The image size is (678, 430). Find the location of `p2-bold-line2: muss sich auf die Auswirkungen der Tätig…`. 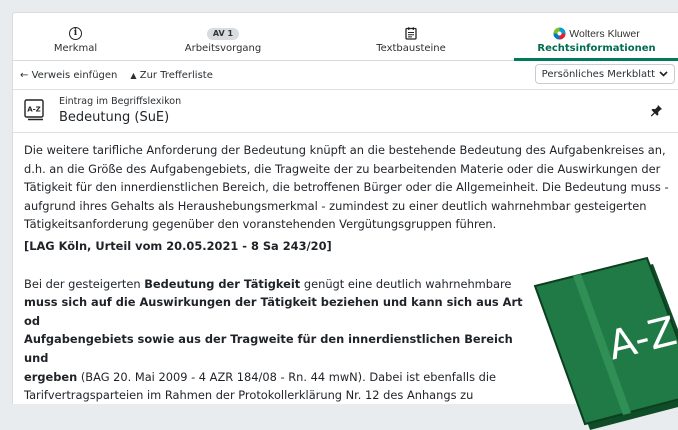

p2-bold-line2: muss sich auf die Auswirkungen der Tätig… is located at coordinates (273, 311).